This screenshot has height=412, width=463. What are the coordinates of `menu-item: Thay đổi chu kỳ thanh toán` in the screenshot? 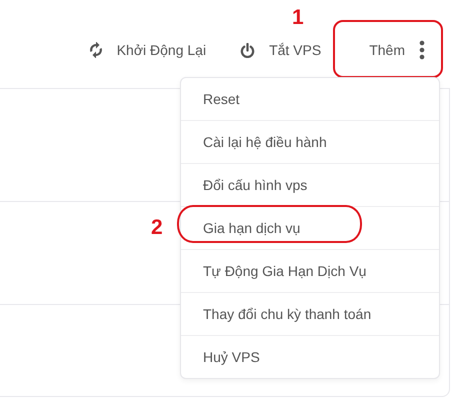 It's located at (287, 314).